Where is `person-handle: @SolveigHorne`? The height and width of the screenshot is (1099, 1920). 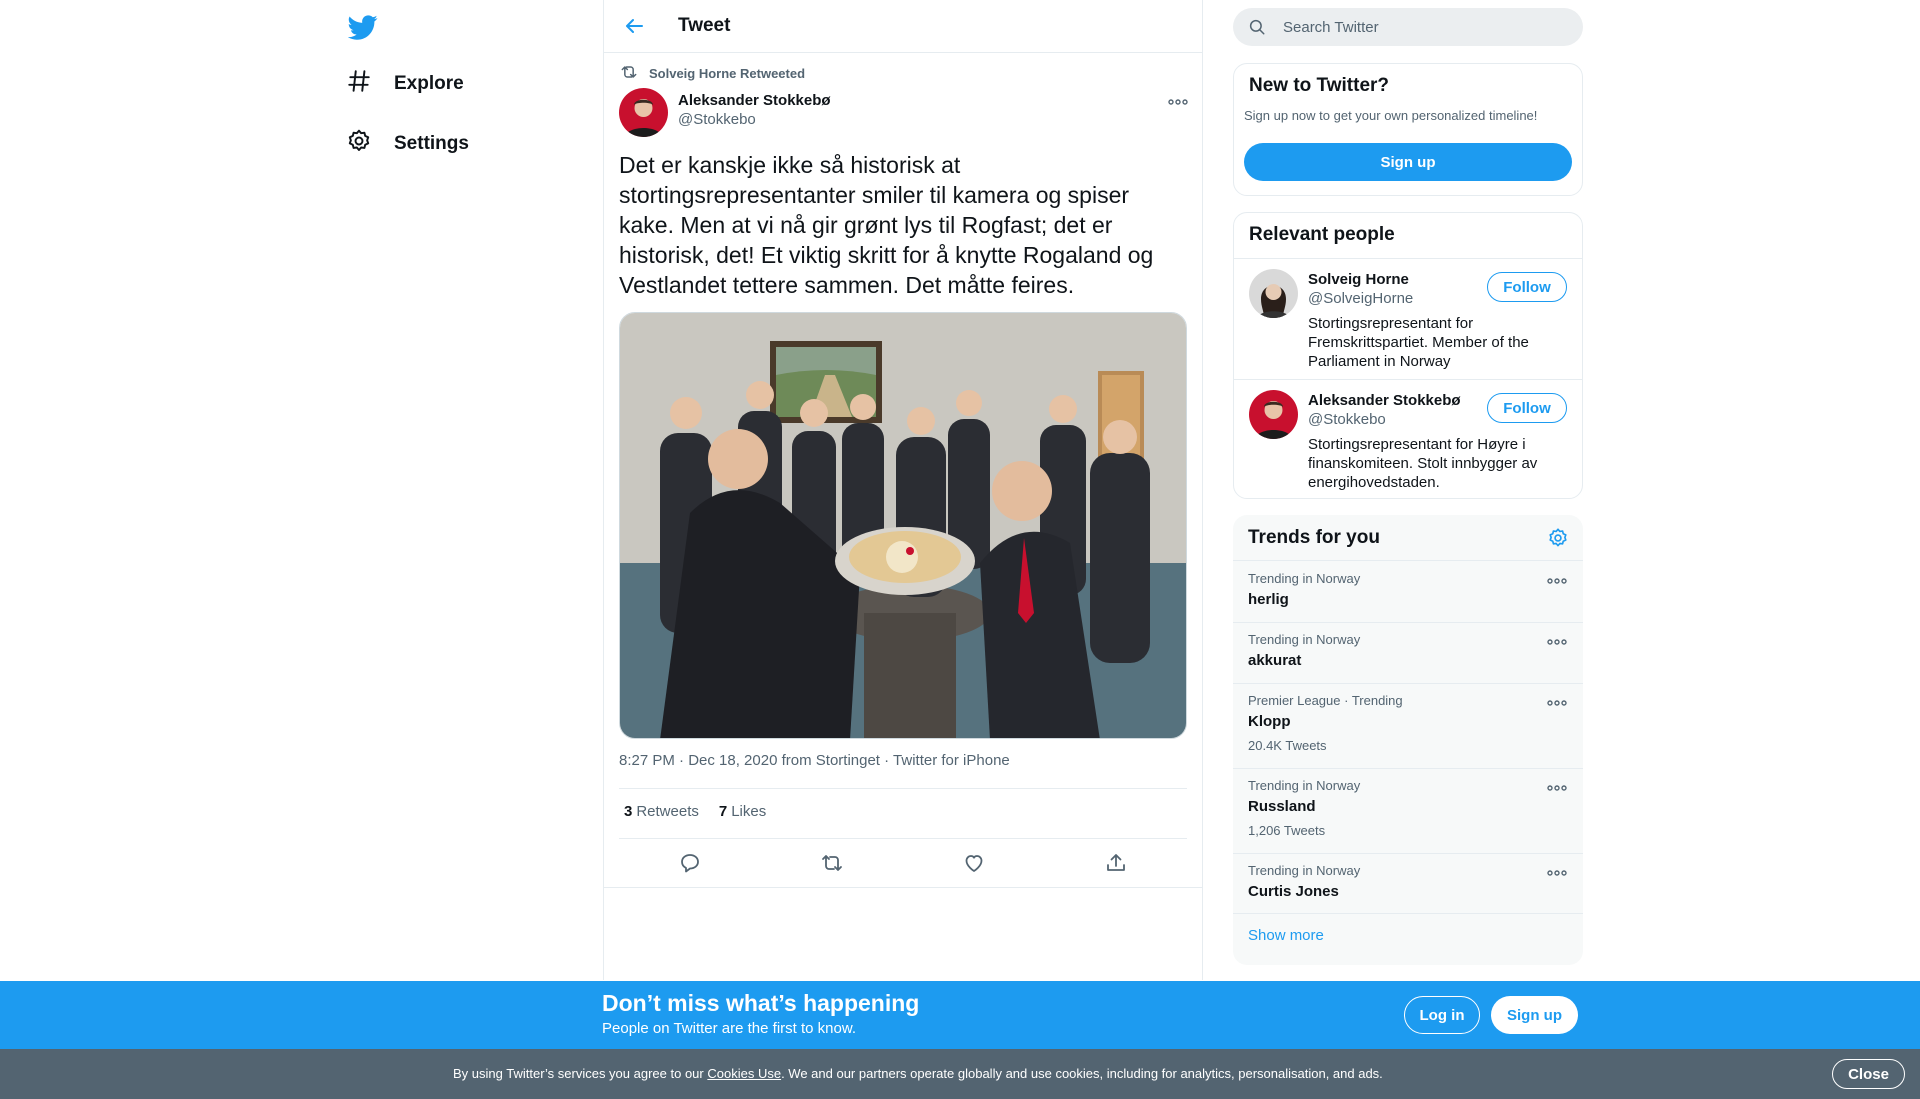
person-handle: @SolveigHorne is located at coordinates (1360, 298).